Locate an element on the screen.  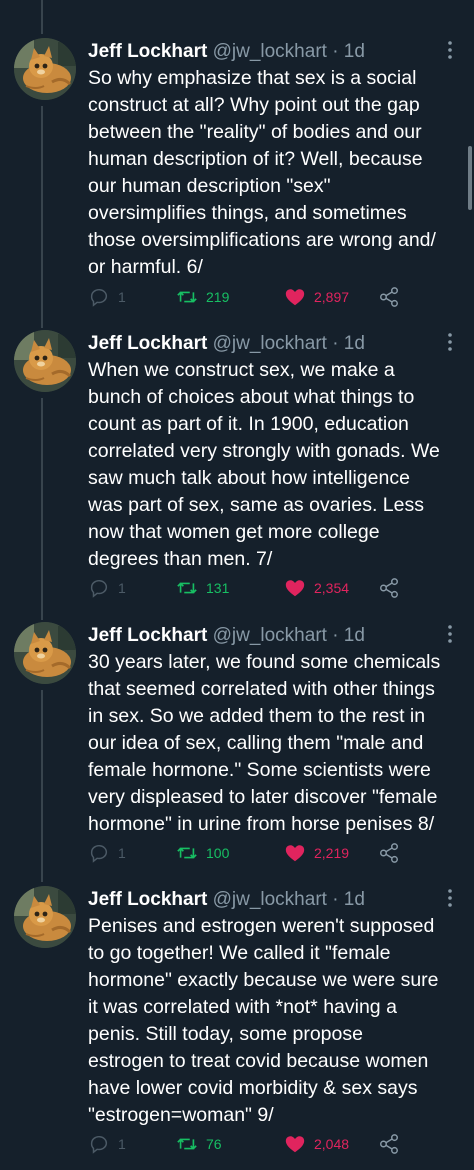
tweet-actions: 1 131 2,354 is located at coordinates (248, 588).